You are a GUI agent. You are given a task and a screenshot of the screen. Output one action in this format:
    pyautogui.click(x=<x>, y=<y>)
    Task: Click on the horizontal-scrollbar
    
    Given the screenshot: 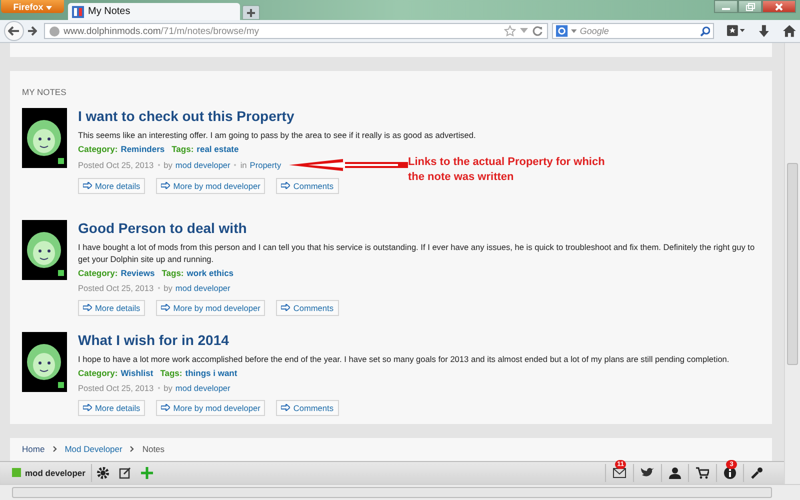 What is the action you would take?
    pyautogui.click(x=400, y=492)
    